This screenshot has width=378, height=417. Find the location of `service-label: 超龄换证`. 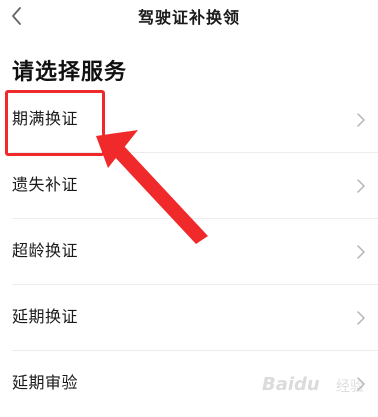

service-label: 超龄换证 is located at coordinates (45, 250).